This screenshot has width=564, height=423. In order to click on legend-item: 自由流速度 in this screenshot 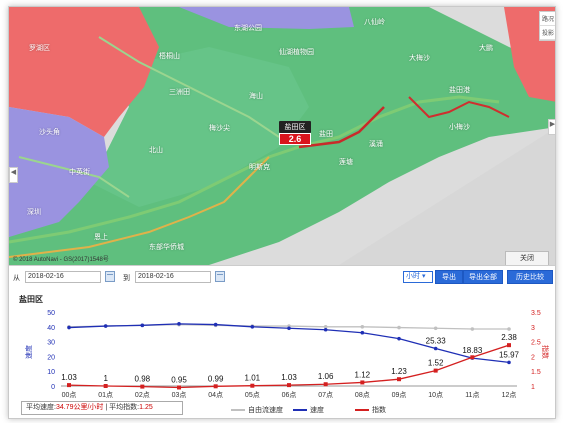, I will do `click(257, 410)`.